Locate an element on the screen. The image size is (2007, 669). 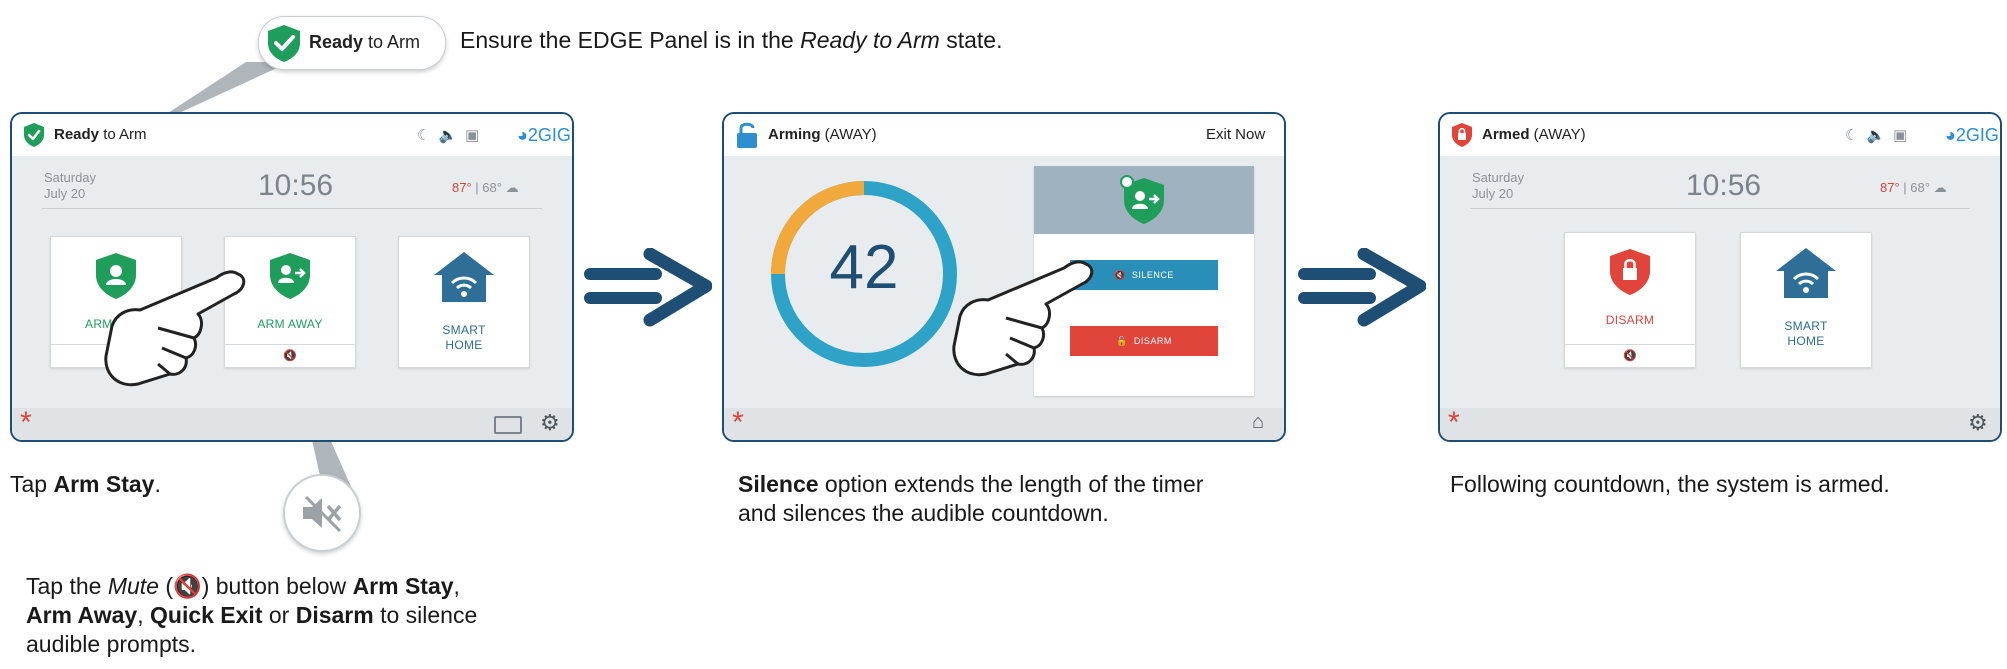
lock-icon: 🔓 is located at coordinates (1122, 341).